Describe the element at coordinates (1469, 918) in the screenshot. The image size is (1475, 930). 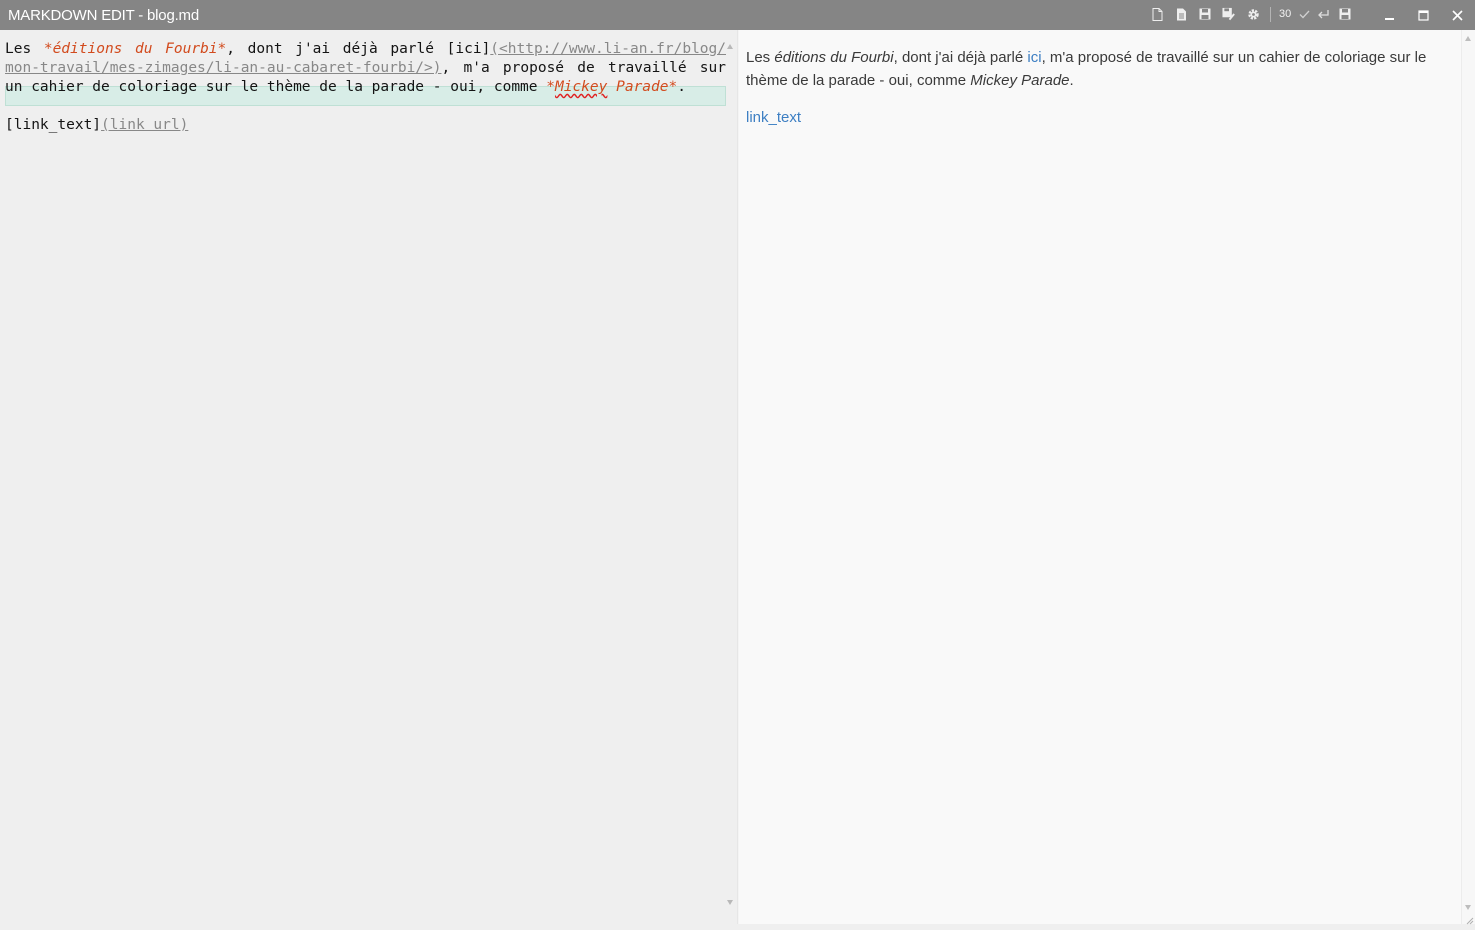
I see `resize-grip-icon` at that location.